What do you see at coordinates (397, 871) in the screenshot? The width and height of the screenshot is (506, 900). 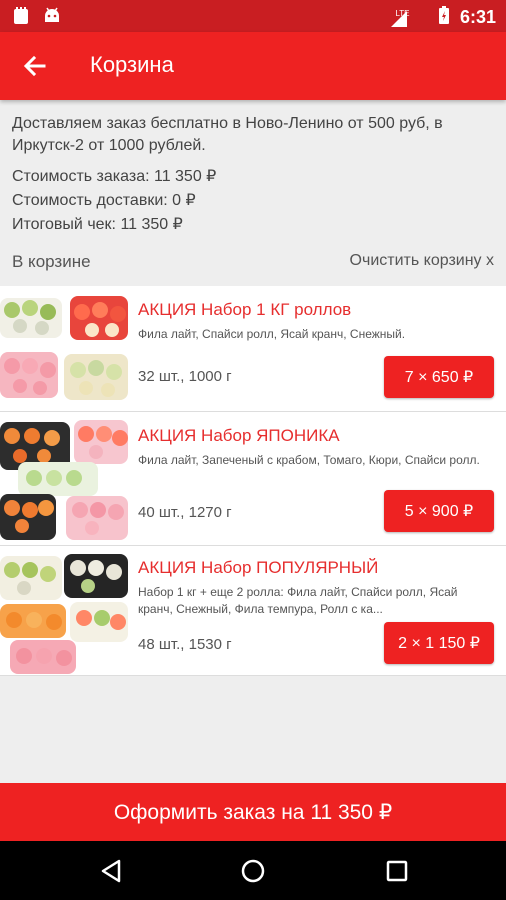 I see `nav-recents-icon` at bounding box center [397, 871].